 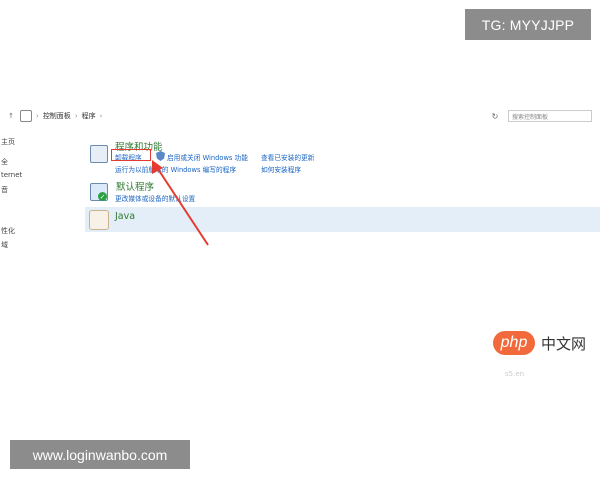 I want to click on annotation-arrow, so click(x=180, y=203).